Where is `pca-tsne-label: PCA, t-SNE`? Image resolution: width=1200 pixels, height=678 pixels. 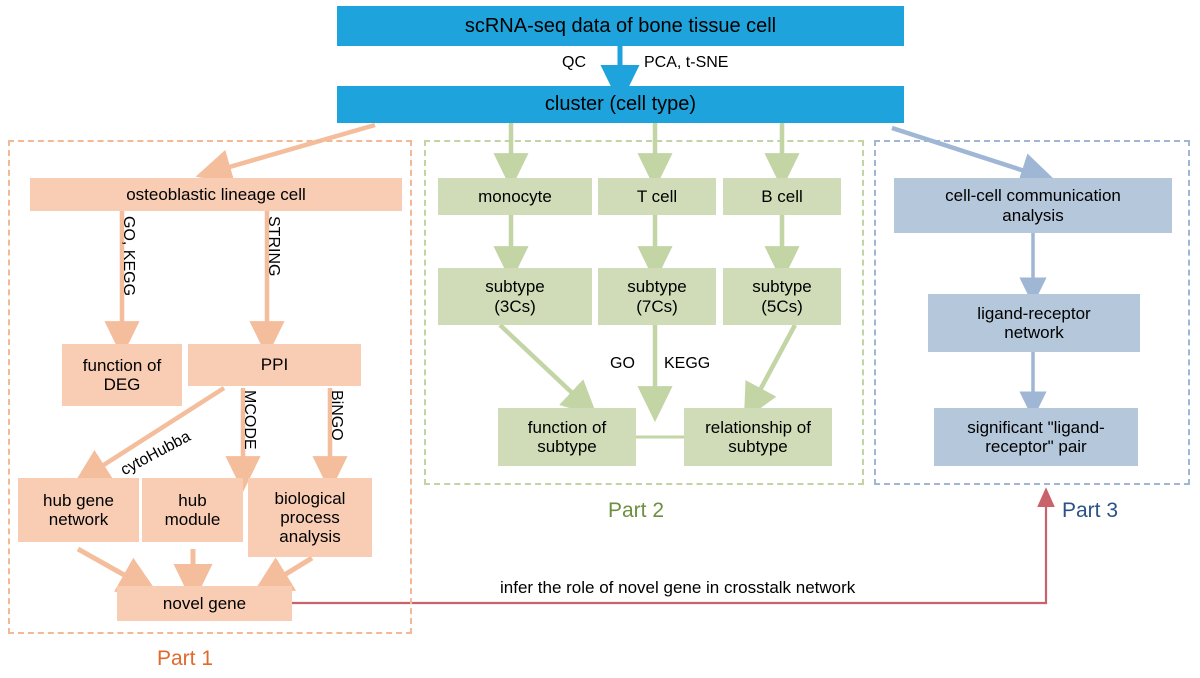
pca-tsne-label: PCA, t-SNE is located at coordinates (686, 62).